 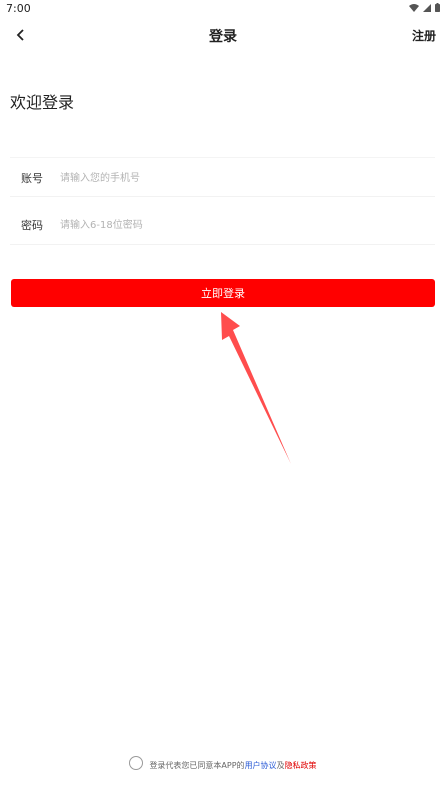 What do you see at coordinates (223, 293) in the screenshot?
I see `login-button: 立即登录` at bounding box center [223, 293].